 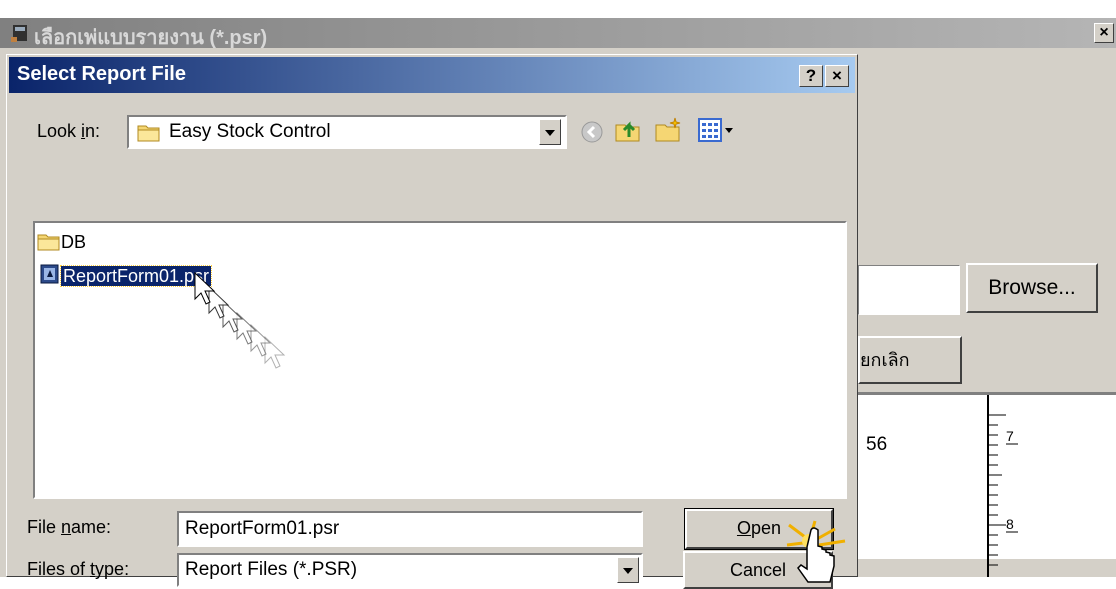 What do you see at coordinates (101, 74) in the screenshot?
I see `dialog-title: Select Report File` at bounding box center [101, 74].